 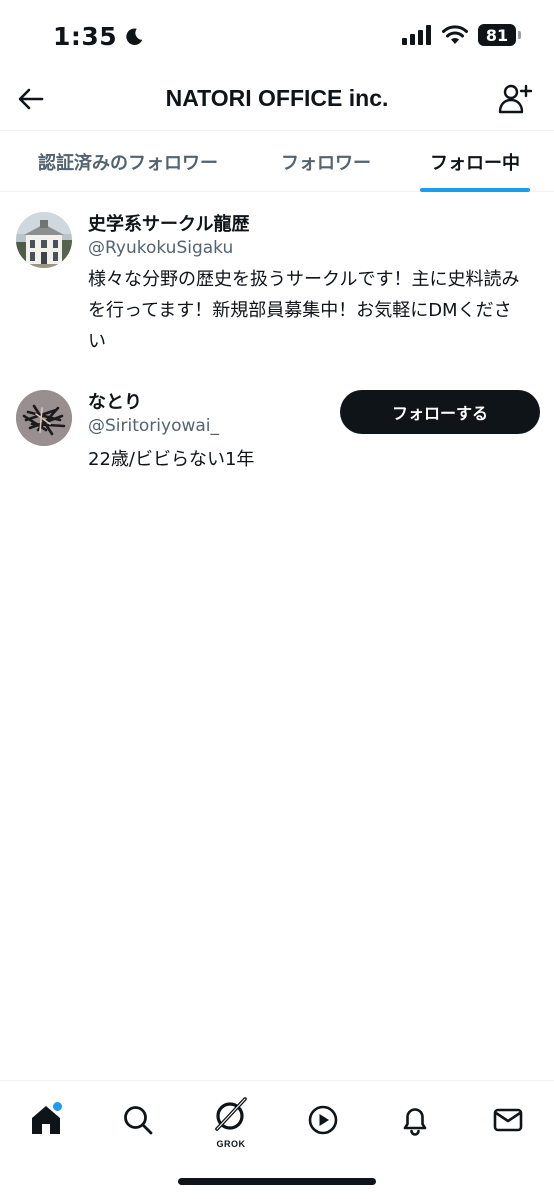 I want to click on tab-bar: 認証済みのフォロワー フォロワー フォロー中, so click(x=277, y=161).